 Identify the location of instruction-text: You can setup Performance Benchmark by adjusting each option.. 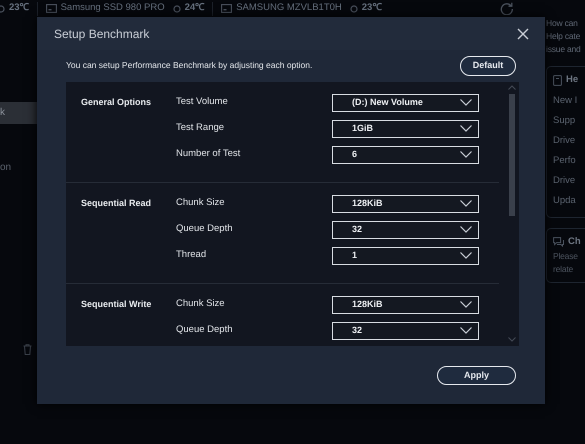
(189, 65).